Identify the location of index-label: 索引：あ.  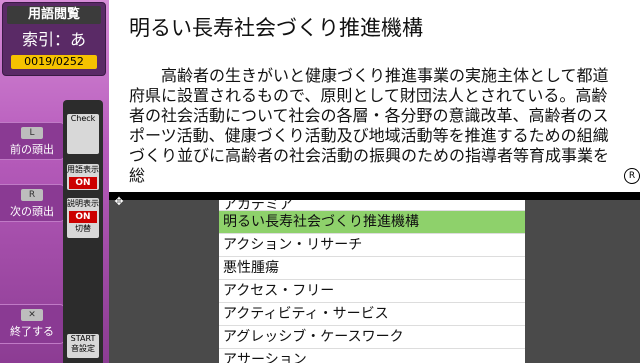
(53, 39).